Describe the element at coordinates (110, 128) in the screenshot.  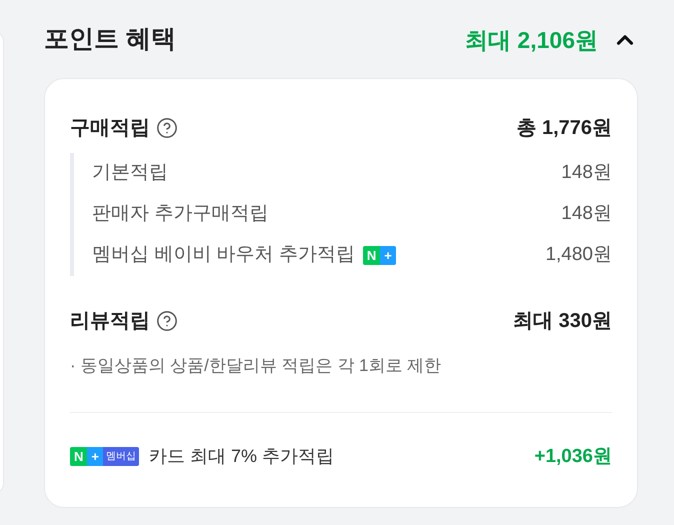
I see `section-heading: 구매적립` at that location.